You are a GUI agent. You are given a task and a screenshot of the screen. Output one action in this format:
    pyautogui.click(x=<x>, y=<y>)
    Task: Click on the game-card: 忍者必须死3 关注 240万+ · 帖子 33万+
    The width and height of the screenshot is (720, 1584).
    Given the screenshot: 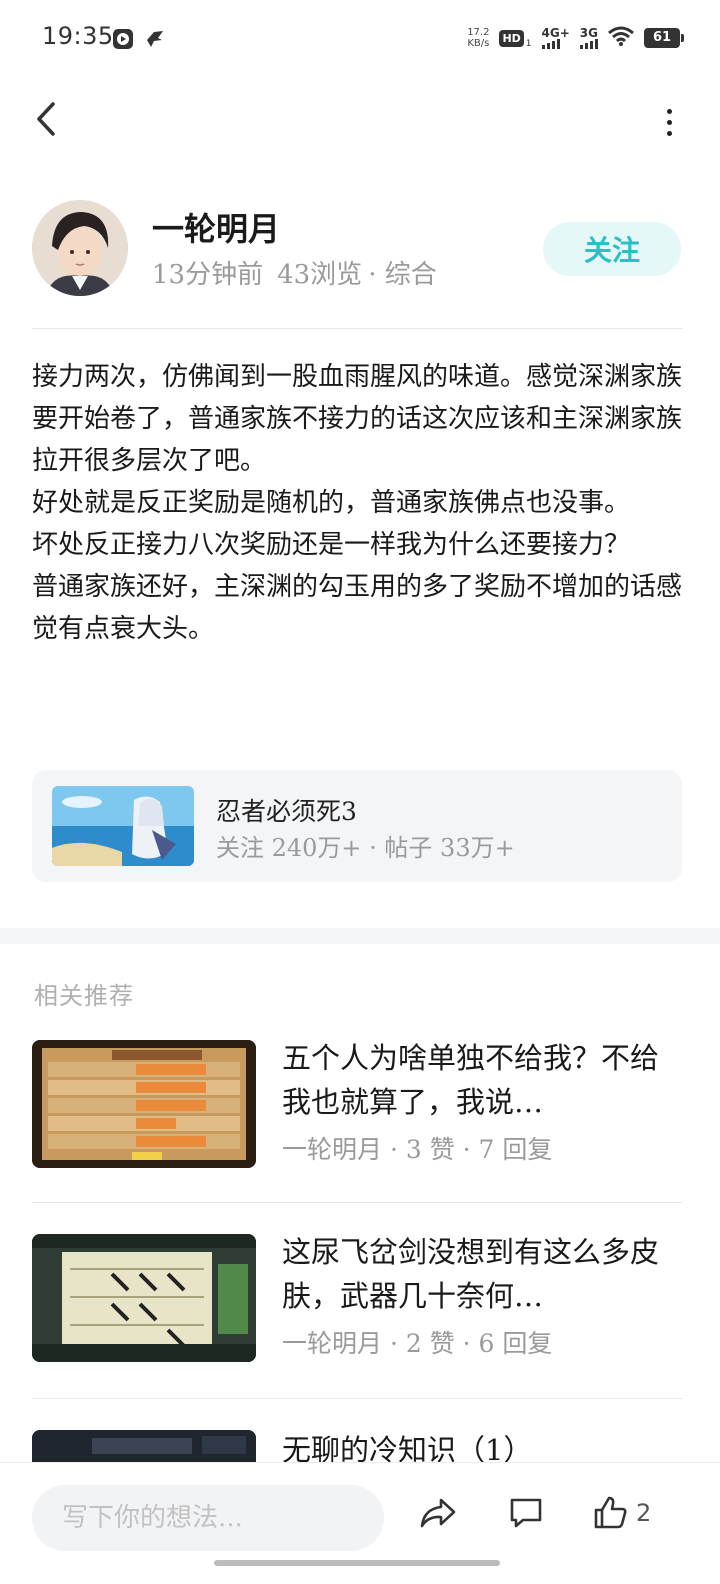 What is the action you would take?
    pyautogui.click(x=357, y=826)
    